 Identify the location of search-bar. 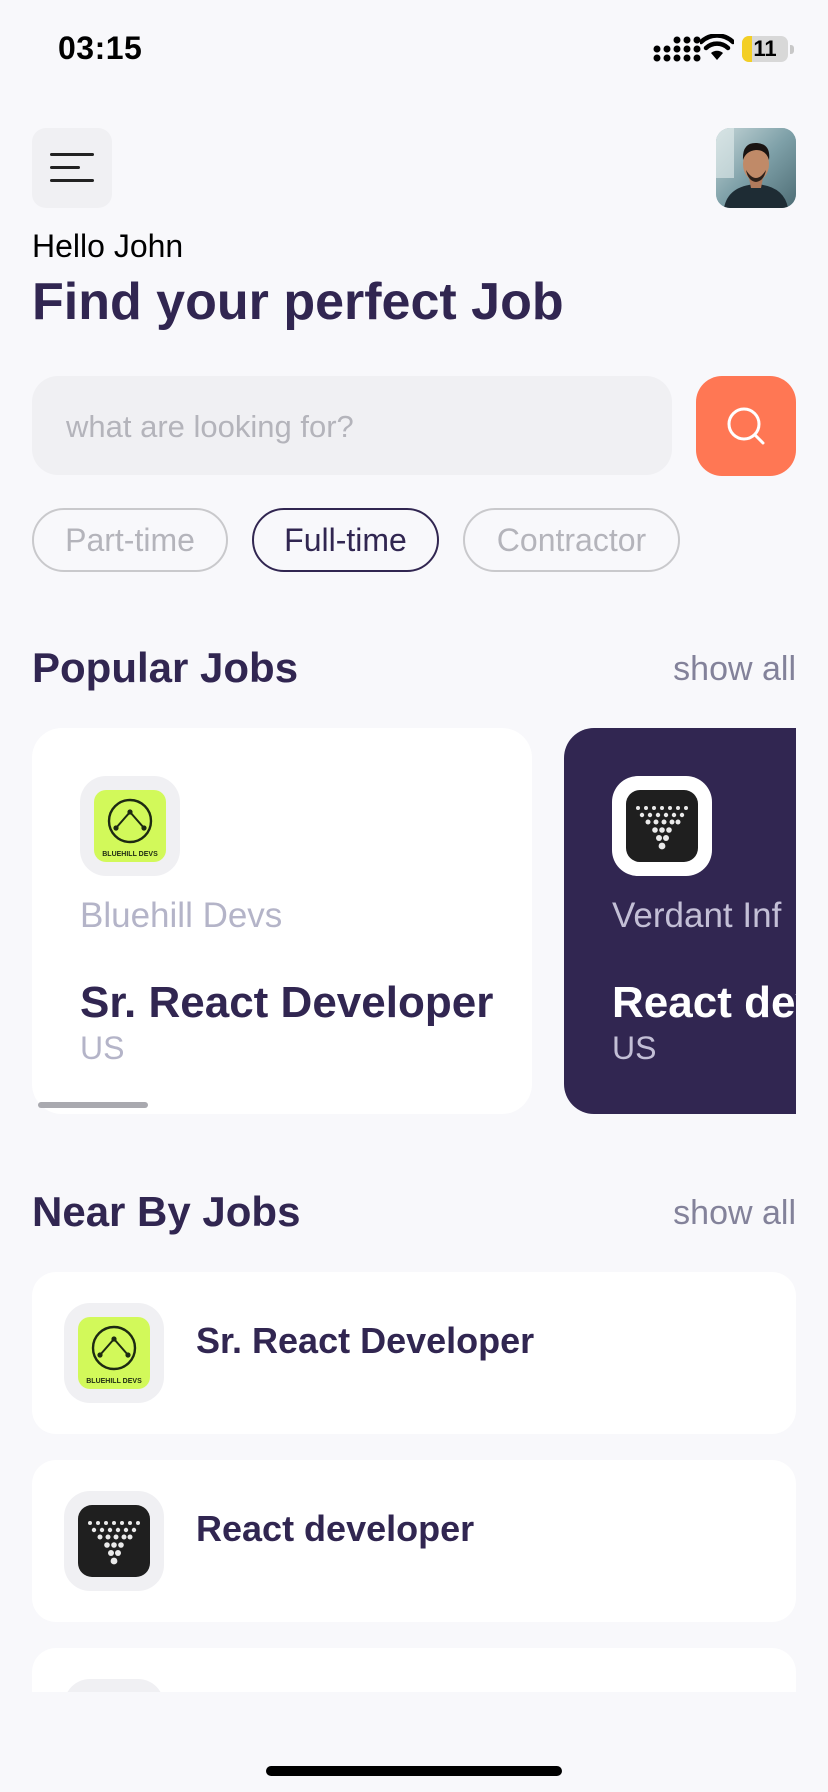
(352, 426).